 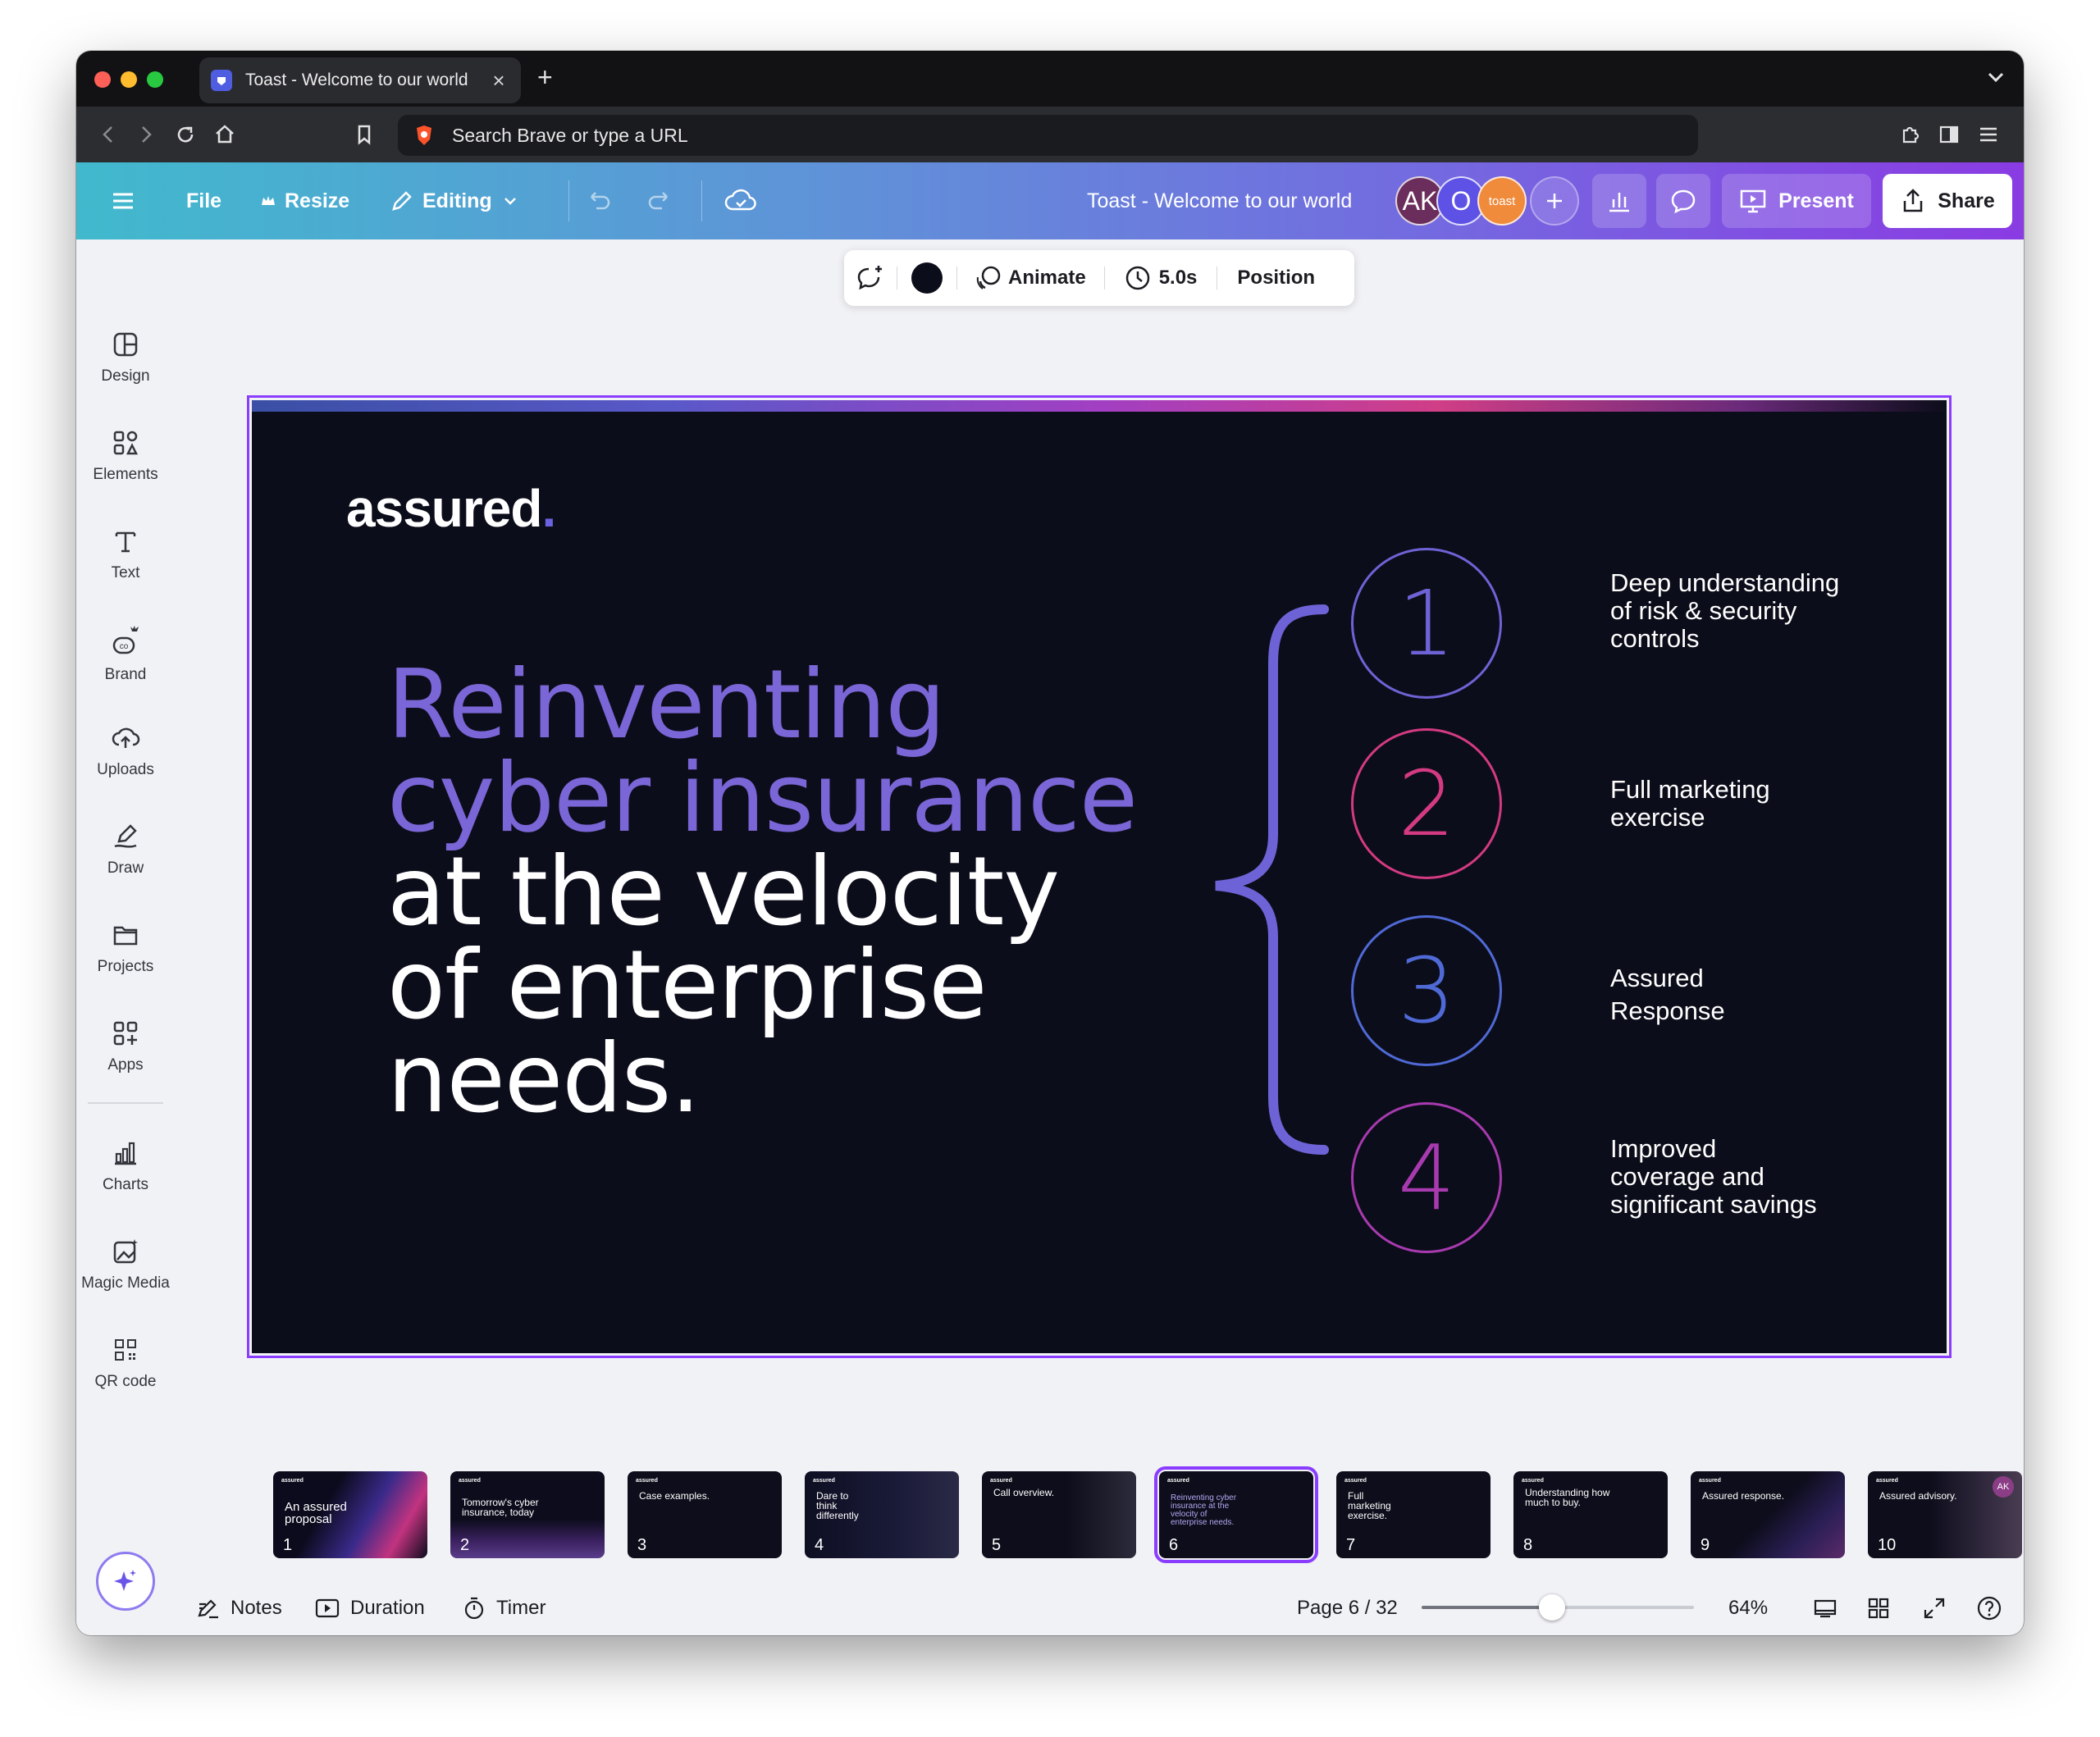 What do you see at coordinates (1347, 1608) in the screenshot?
I see `page-indicator: Page 6 / 32` at bounding box center [1347, 1608].